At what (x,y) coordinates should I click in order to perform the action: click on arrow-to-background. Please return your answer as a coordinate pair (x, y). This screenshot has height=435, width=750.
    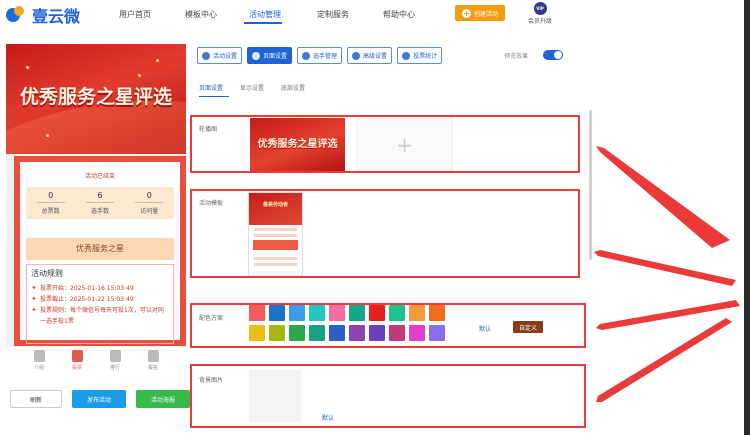
    Looking at the image, I should click on (664, 360).